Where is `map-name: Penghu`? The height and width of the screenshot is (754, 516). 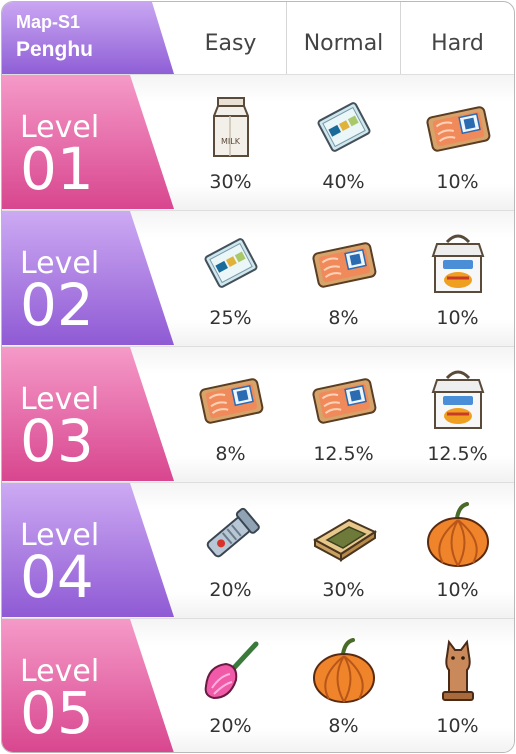 map-name: Penghu is located at coordinates (54, 49).